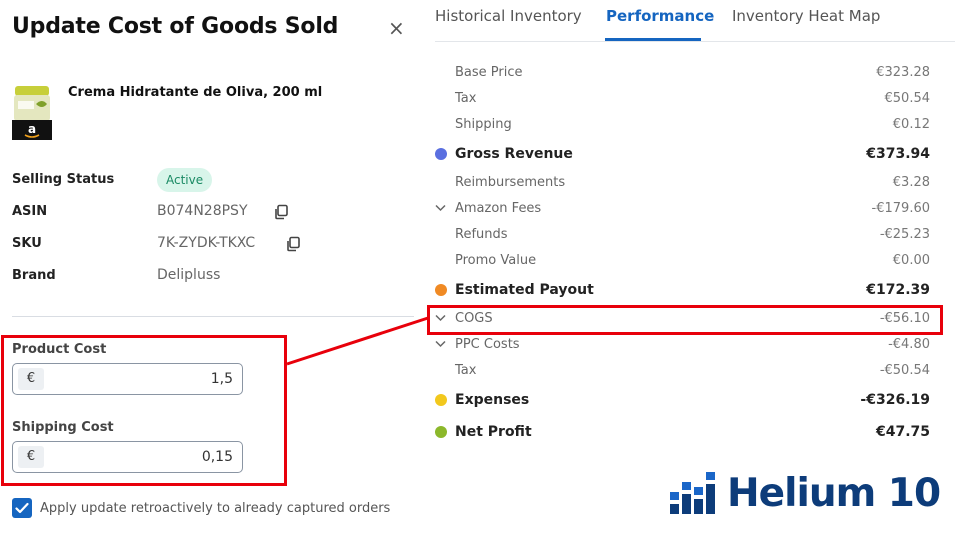 Image resolution: width=960 pixels, height=538 pixels. What do you see at coordinates (806, 16) in the screenshot?
I see `tab-inventory-heat-map: Inventory Heat Map` at bounding box center [806, 16].